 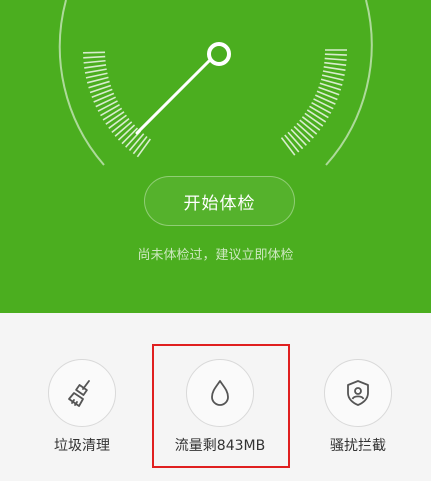 I want to click on broom-icon, so click(x=82, y=393).